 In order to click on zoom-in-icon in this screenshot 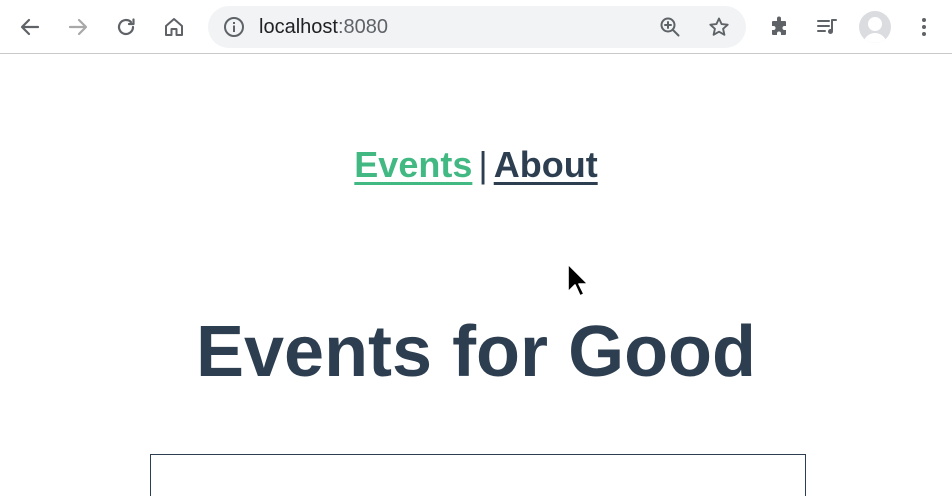, I will do `click(670, 27)`.